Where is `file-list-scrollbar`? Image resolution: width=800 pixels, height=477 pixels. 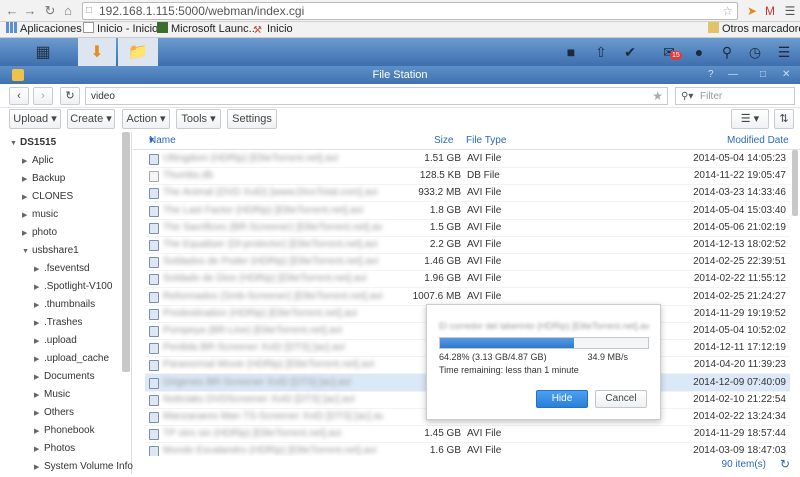
file-list-scrollbar is located at coordinates (795, 183).